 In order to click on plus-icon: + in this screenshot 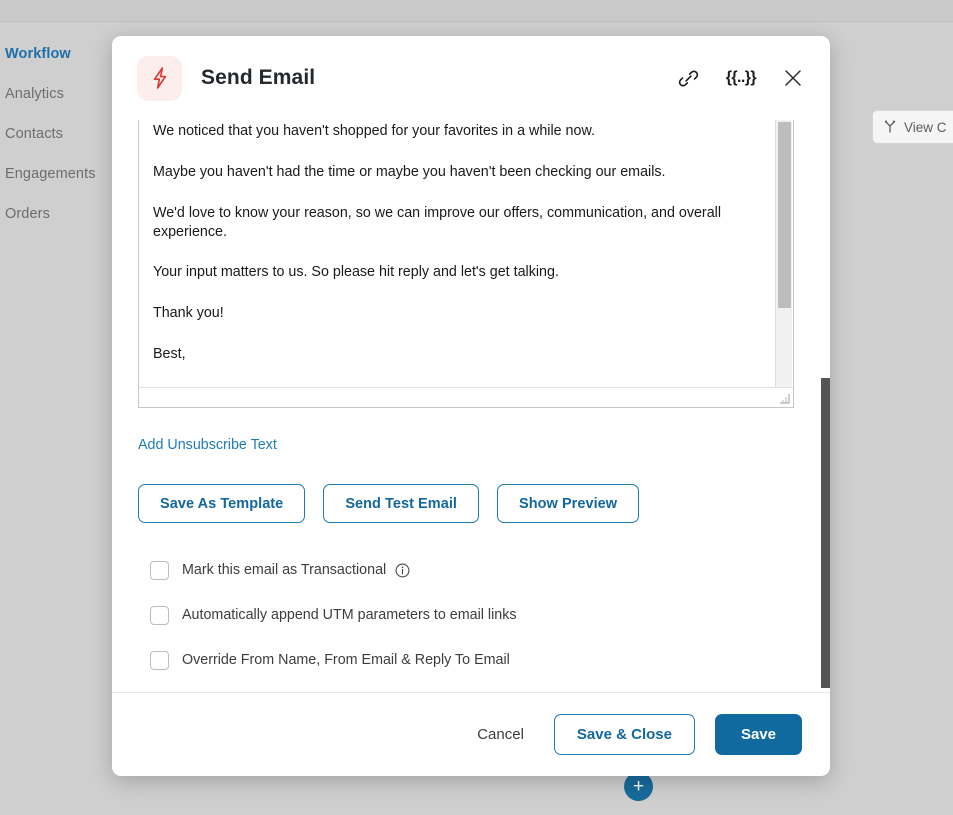, I will do `click(638, 786)`.